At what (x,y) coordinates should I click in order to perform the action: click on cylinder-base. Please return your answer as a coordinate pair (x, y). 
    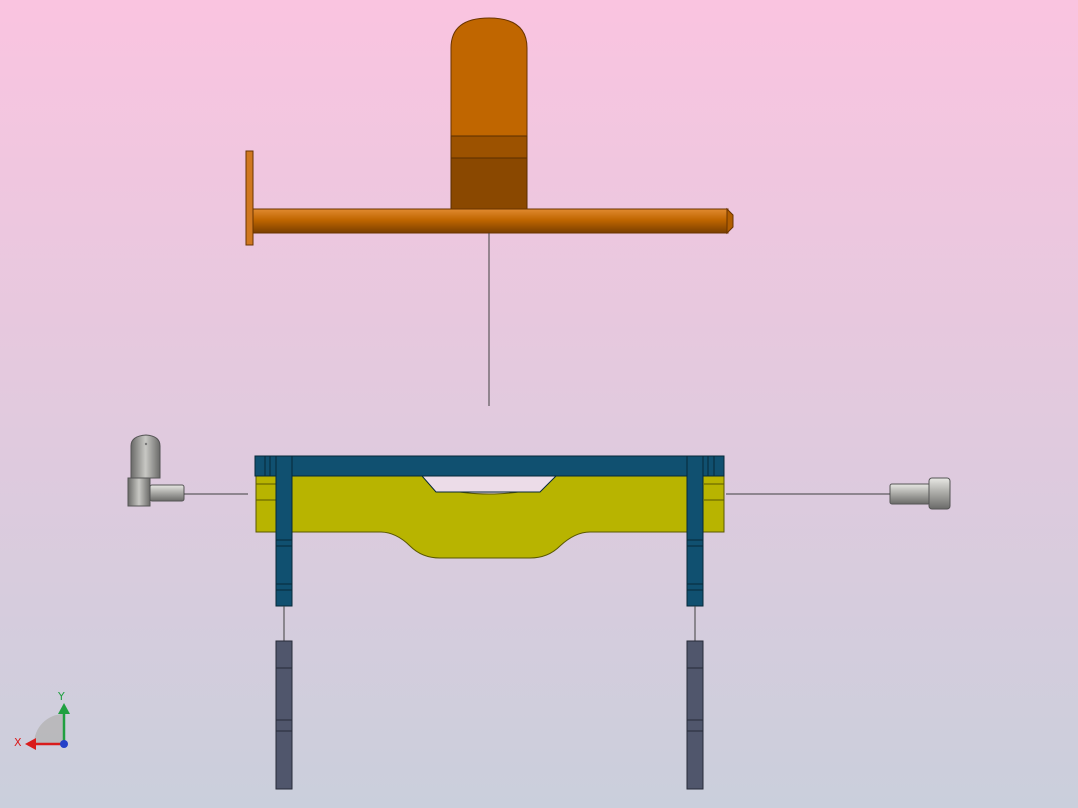
    Looking at the image, I should click on (489, 183).